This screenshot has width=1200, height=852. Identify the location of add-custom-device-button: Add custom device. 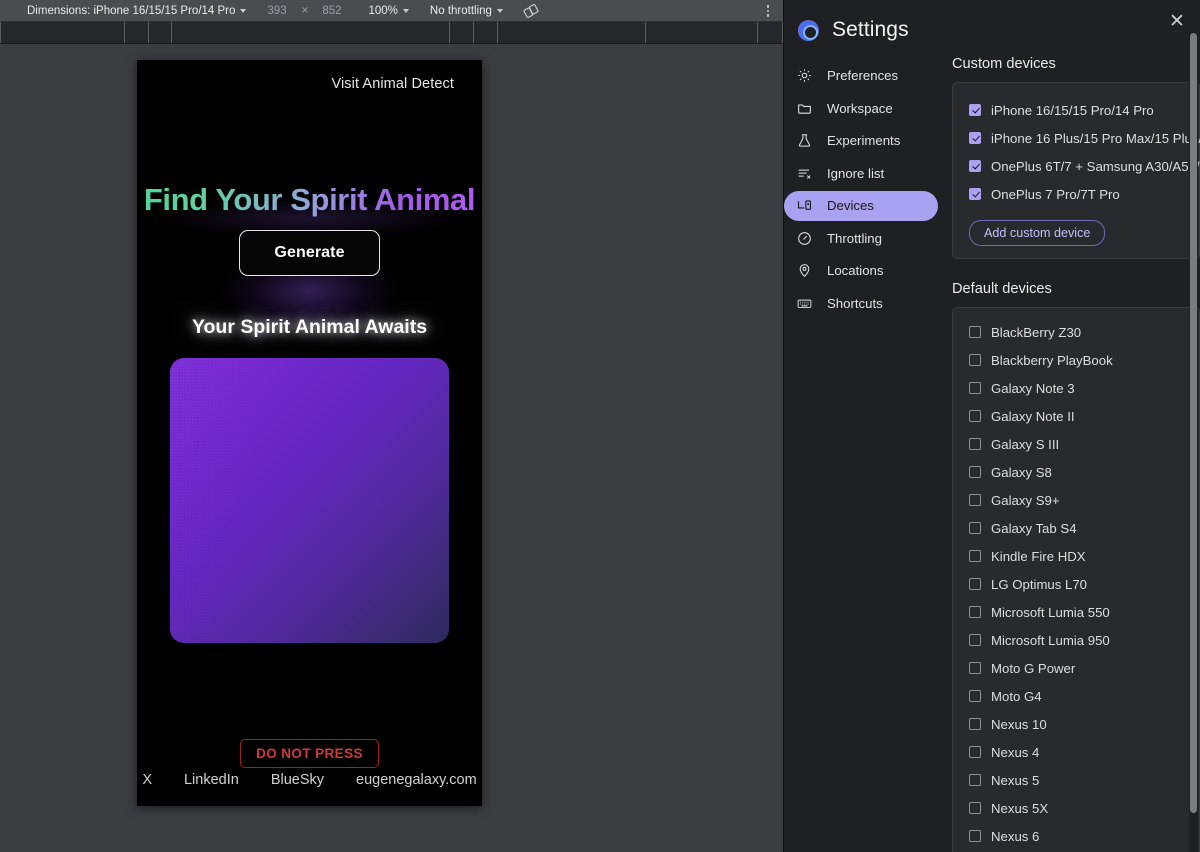
(1037, 233).